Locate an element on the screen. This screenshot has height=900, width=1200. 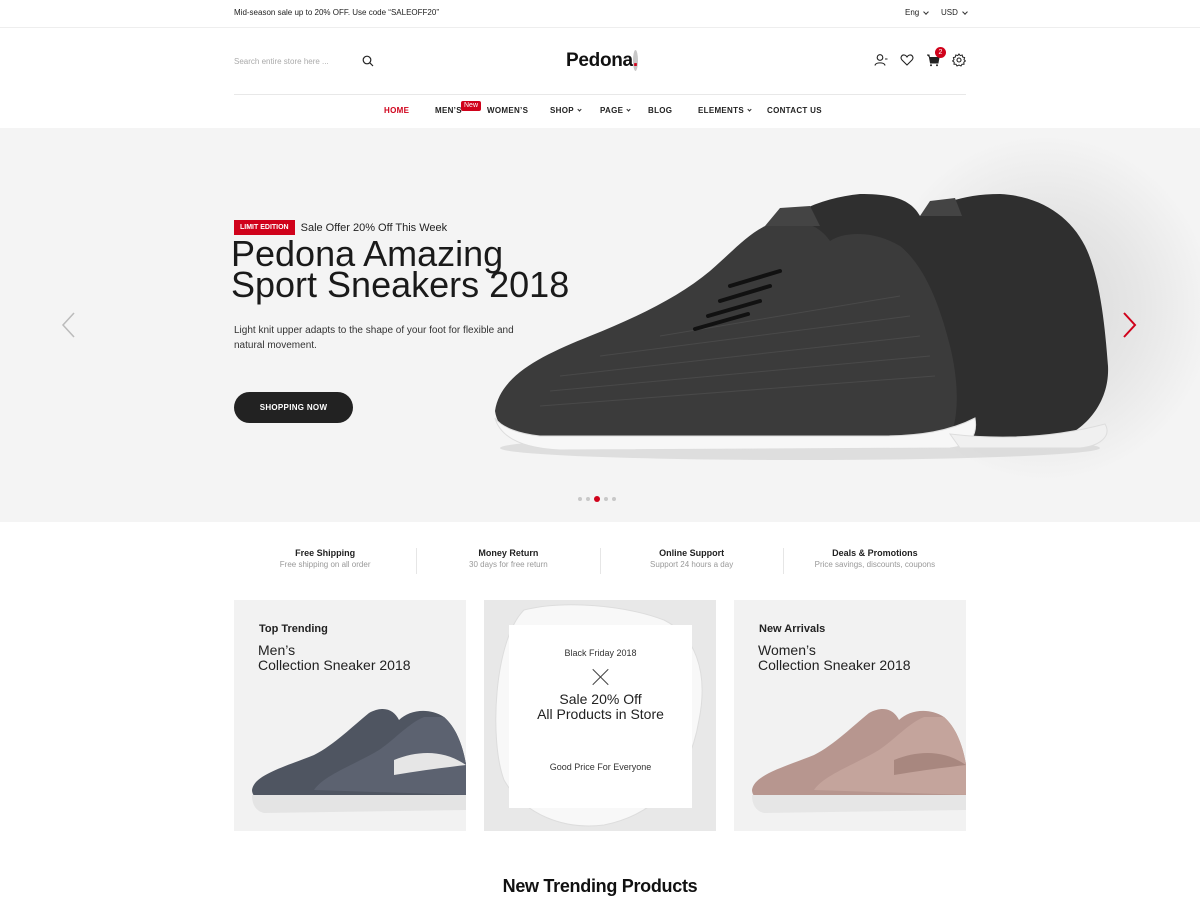
banner-heading-line-2: All Products in Store is located at coordinates (600, 714).